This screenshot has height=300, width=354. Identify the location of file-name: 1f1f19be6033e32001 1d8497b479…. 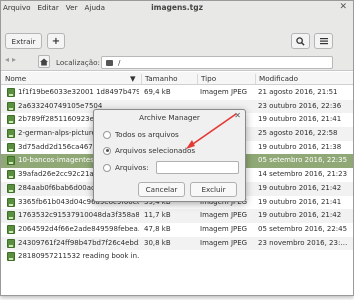
(78, 92).